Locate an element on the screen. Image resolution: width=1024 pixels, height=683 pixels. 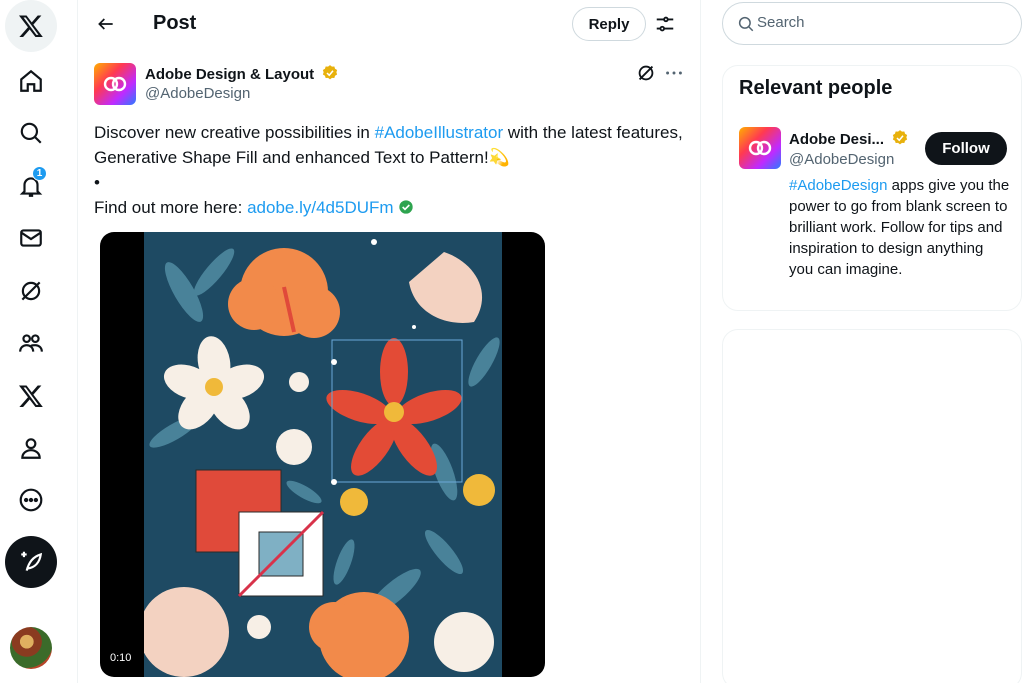
compose-icon is located at coordinates (31, 562).